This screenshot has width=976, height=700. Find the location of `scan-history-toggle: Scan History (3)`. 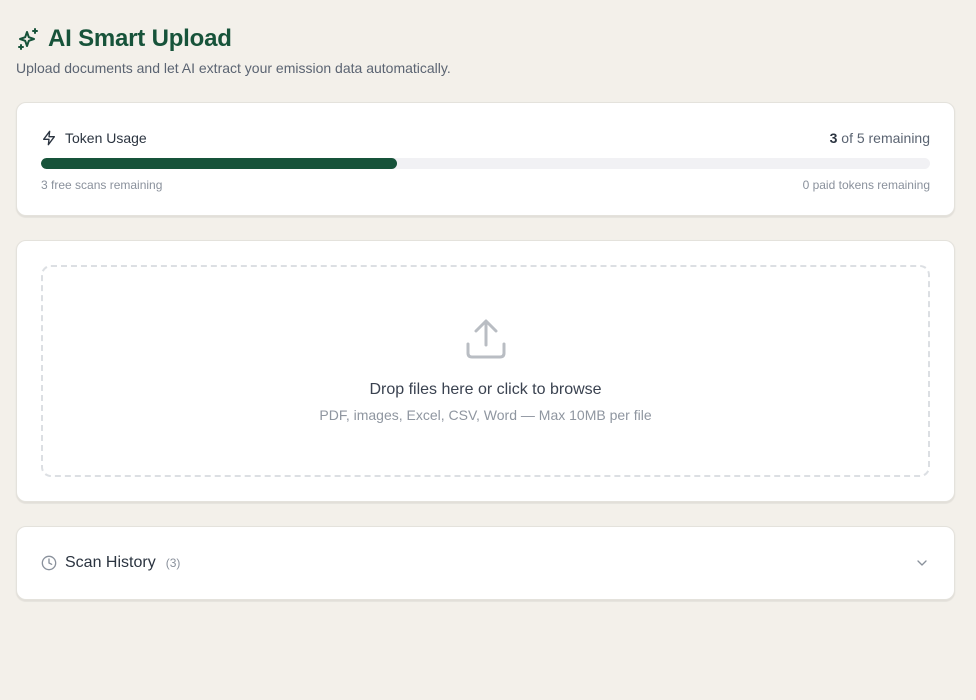

scan-history-toggle: Scan History (3) is located at coordinates (485, 563).